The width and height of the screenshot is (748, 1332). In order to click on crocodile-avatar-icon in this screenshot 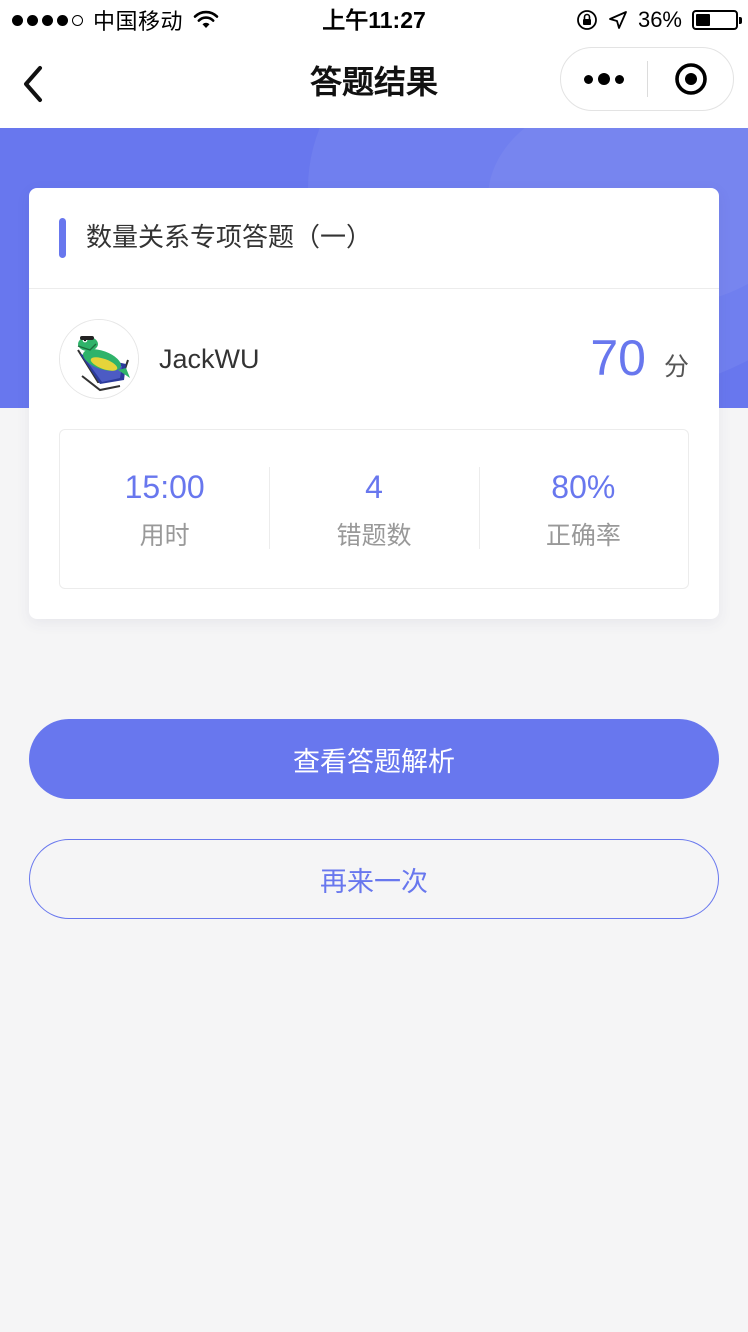, I will do `click(99, 359)`.